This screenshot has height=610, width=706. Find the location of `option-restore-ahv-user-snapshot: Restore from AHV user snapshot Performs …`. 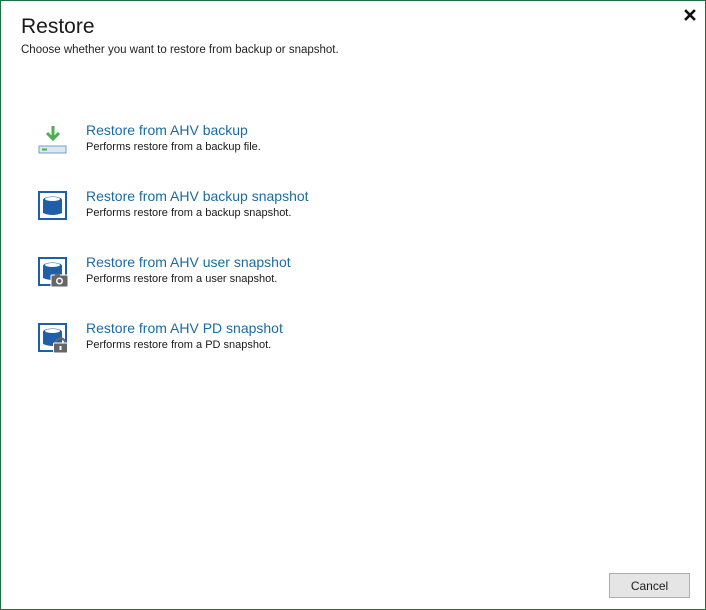

option-restore-ahv-user-snapshot: Restore from AHV user snapshot Performs … is located at coordinates (247, 274).